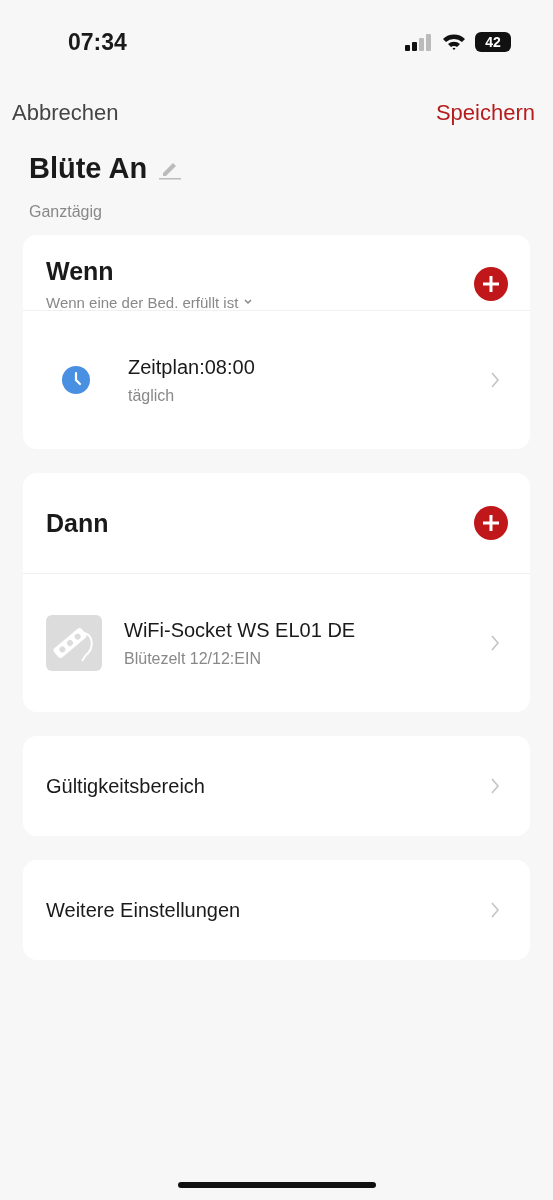 The width and height of the screenshot is (553, 1200). Describe the element at coordinates (66, 212) in the screenshot. I see `scene-subtitle: Ganztägig` at that location.